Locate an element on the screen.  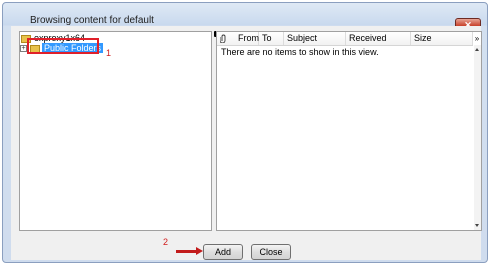
column-header-to: To is located at coordinates (271, 38).